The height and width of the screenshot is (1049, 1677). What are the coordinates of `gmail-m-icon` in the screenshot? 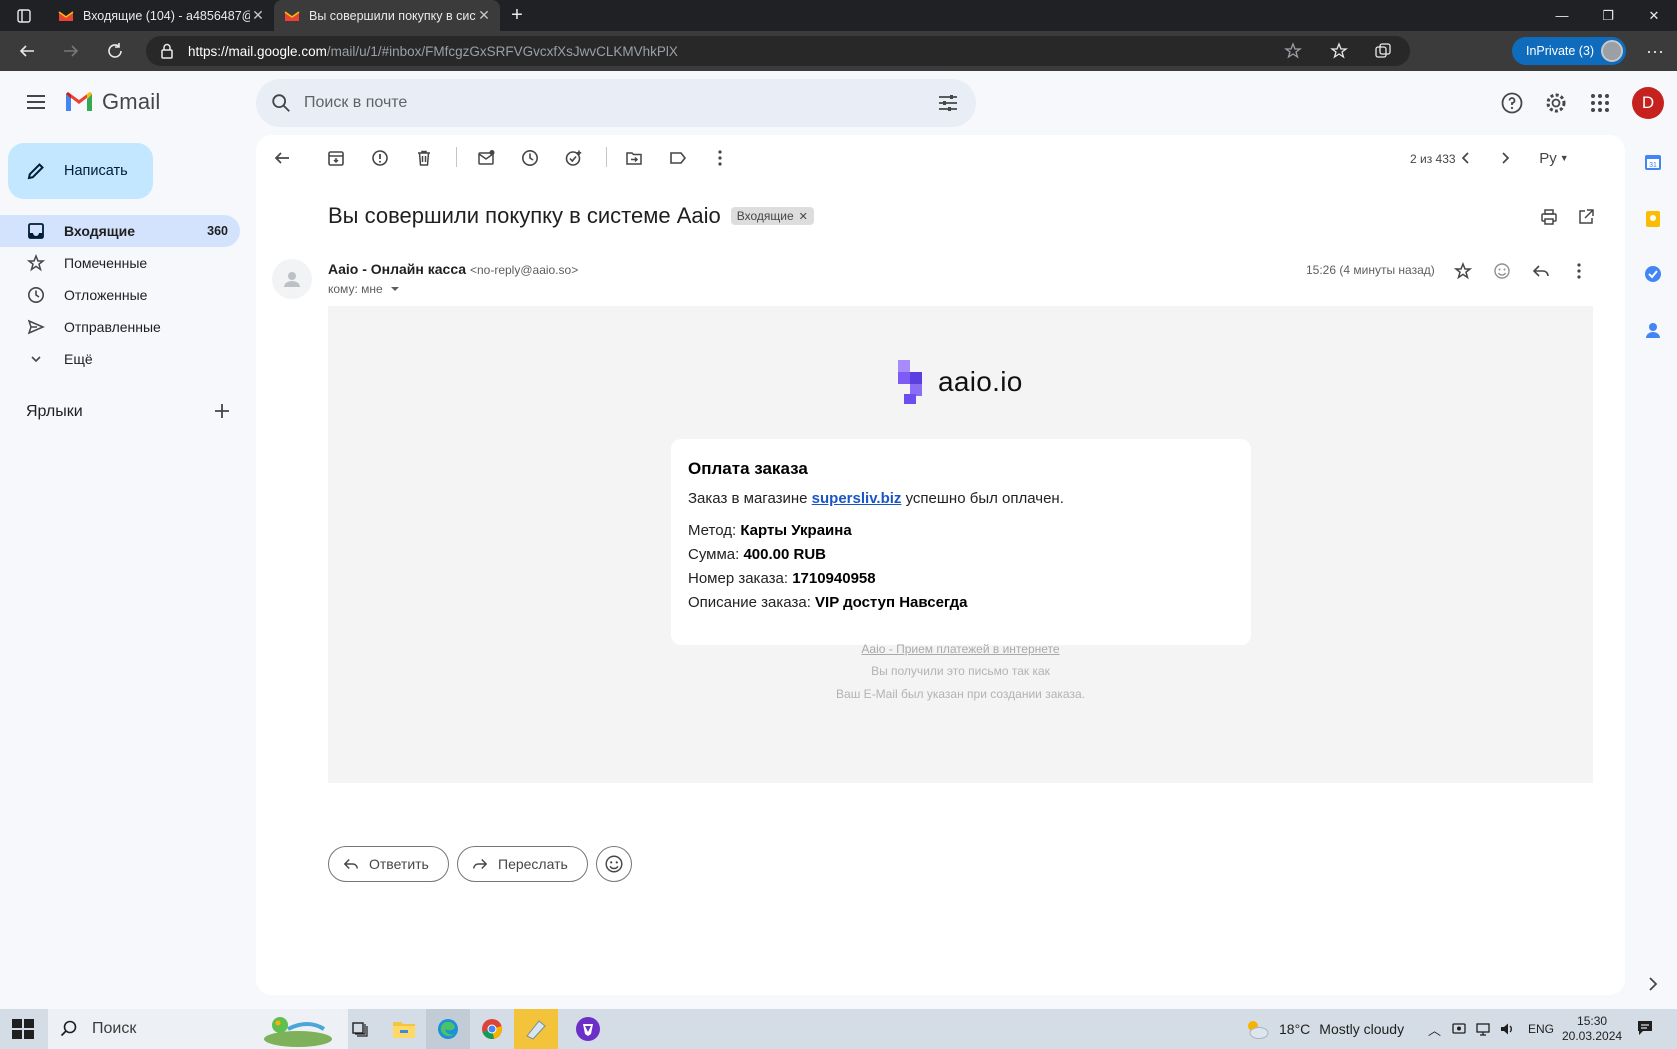 It's located at (79, 101).